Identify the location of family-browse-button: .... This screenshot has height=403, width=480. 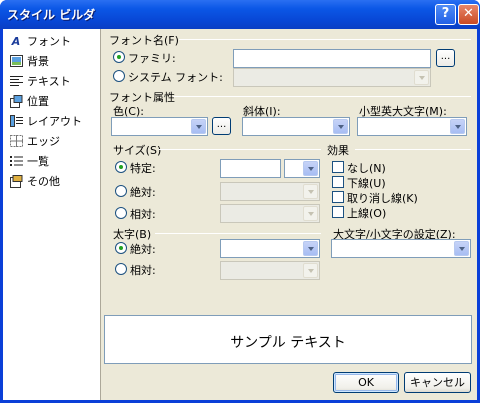
(445, 58).